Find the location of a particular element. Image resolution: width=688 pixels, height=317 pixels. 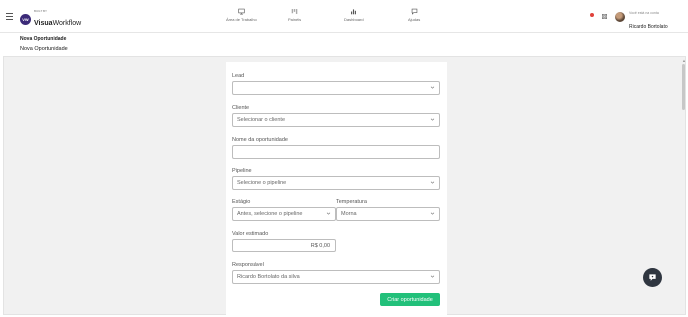

responsavel-select: Ricardo Bortolato da silva is located at coordinates (336, 277).